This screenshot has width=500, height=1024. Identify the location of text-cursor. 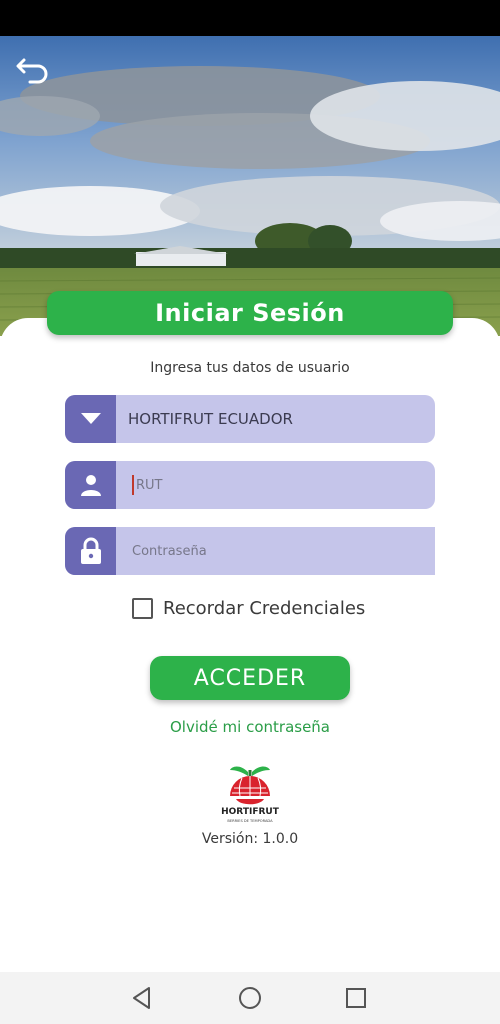
(133, 485).